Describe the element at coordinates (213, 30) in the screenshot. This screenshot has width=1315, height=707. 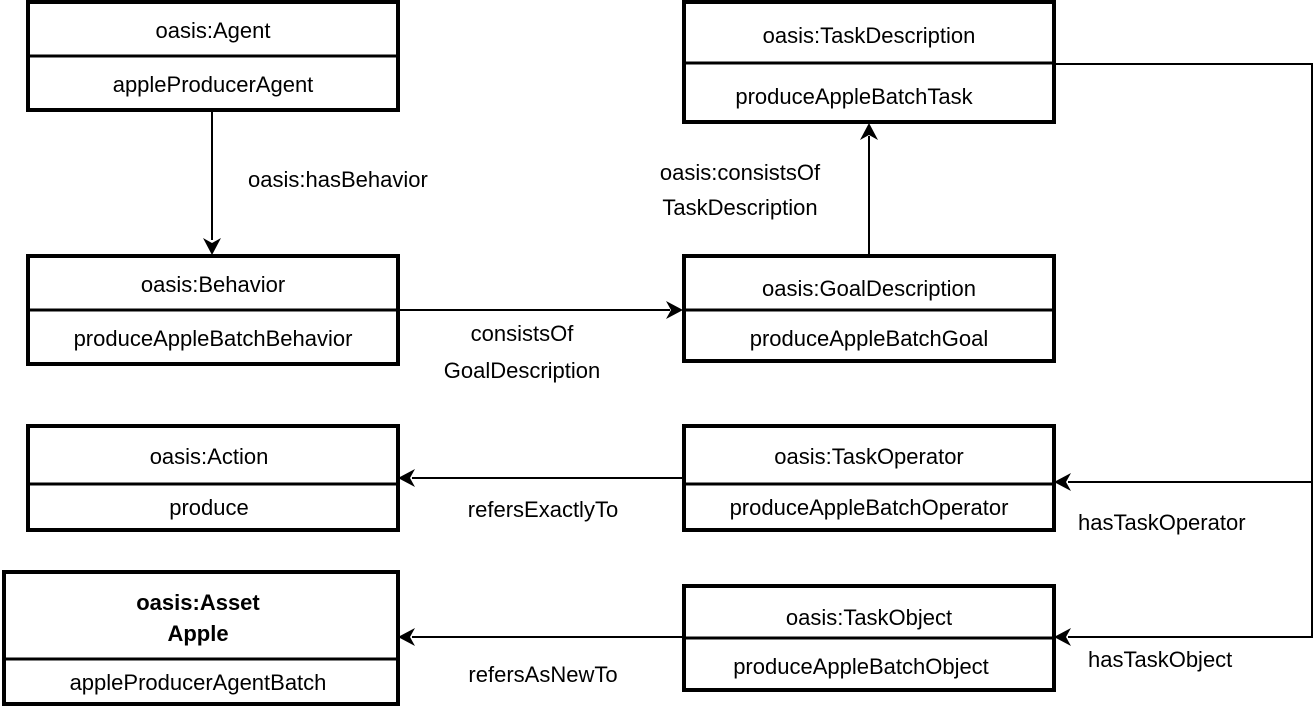
I see `node-type: oasis:Agent` at that location.